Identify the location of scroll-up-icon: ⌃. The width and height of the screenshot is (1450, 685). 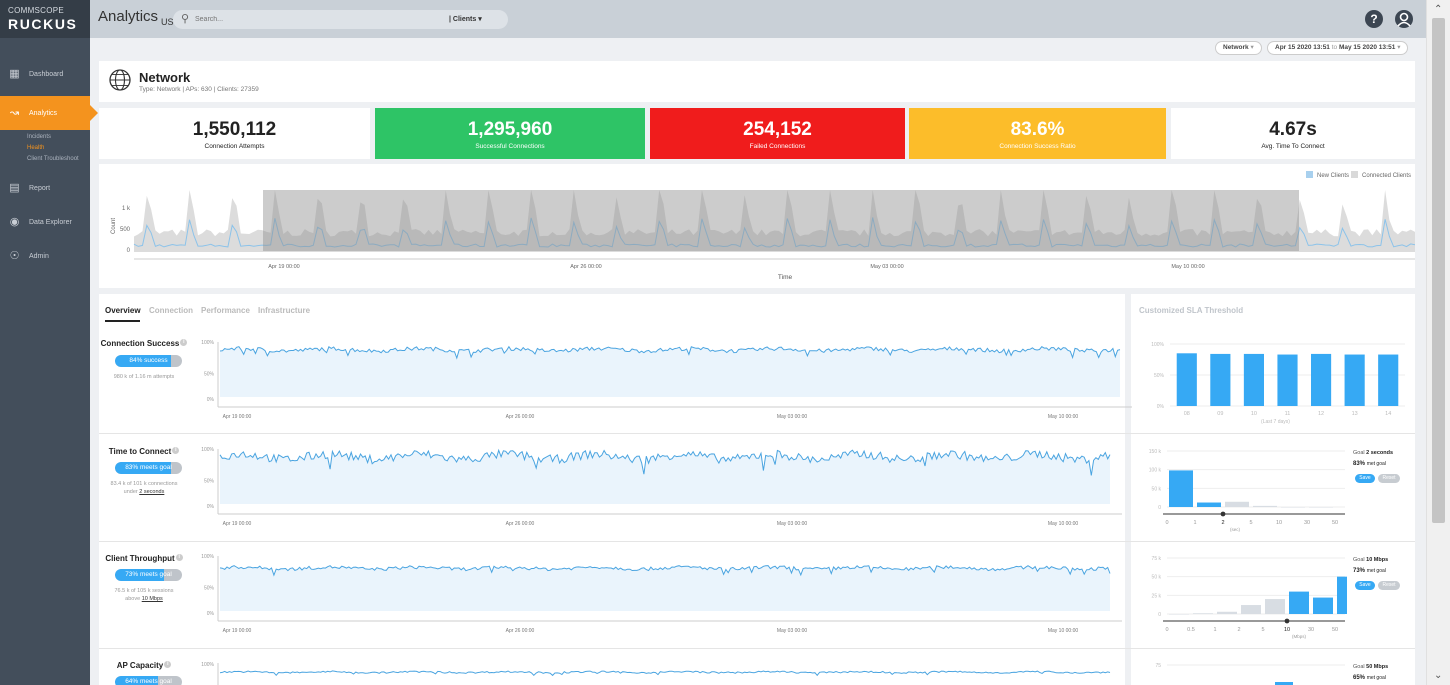
(1438, 9).